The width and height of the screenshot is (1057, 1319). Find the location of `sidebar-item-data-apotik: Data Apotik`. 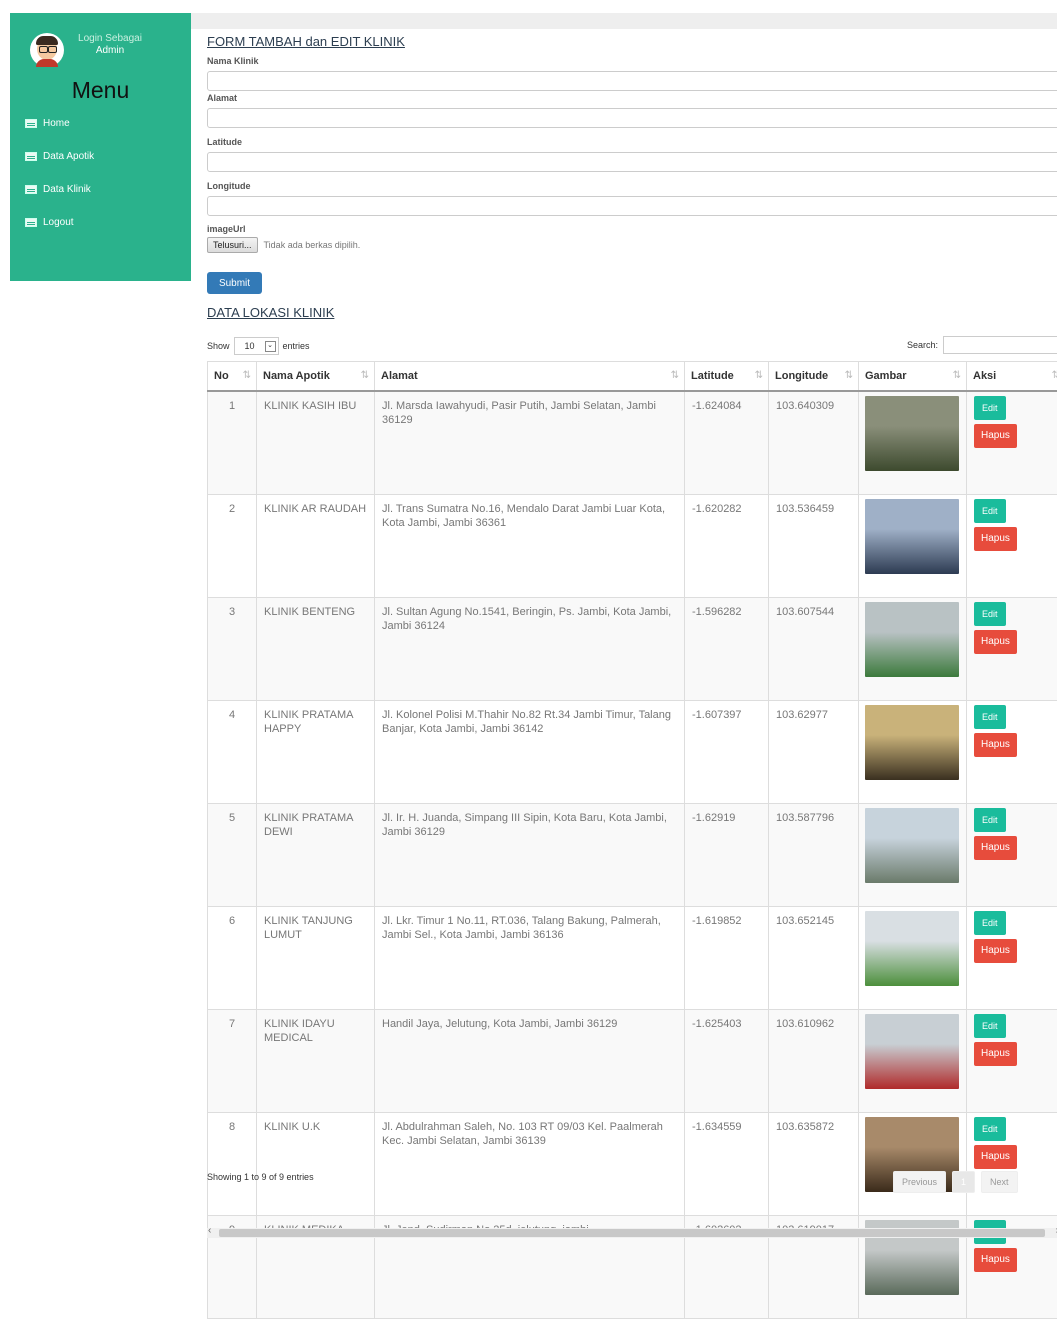

sidebar-item-data-apotik: Data Apotik is located at coordinates (59, 156).